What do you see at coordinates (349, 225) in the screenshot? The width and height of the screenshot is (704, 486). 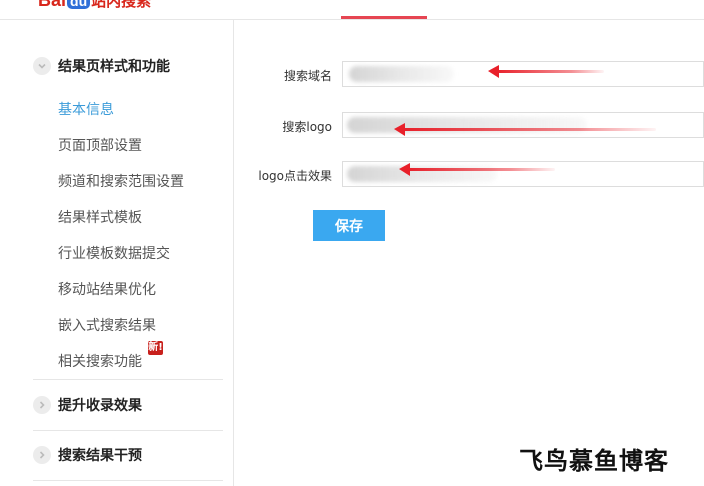 I see `save-button: 保存` at bounding box center [349, 225].